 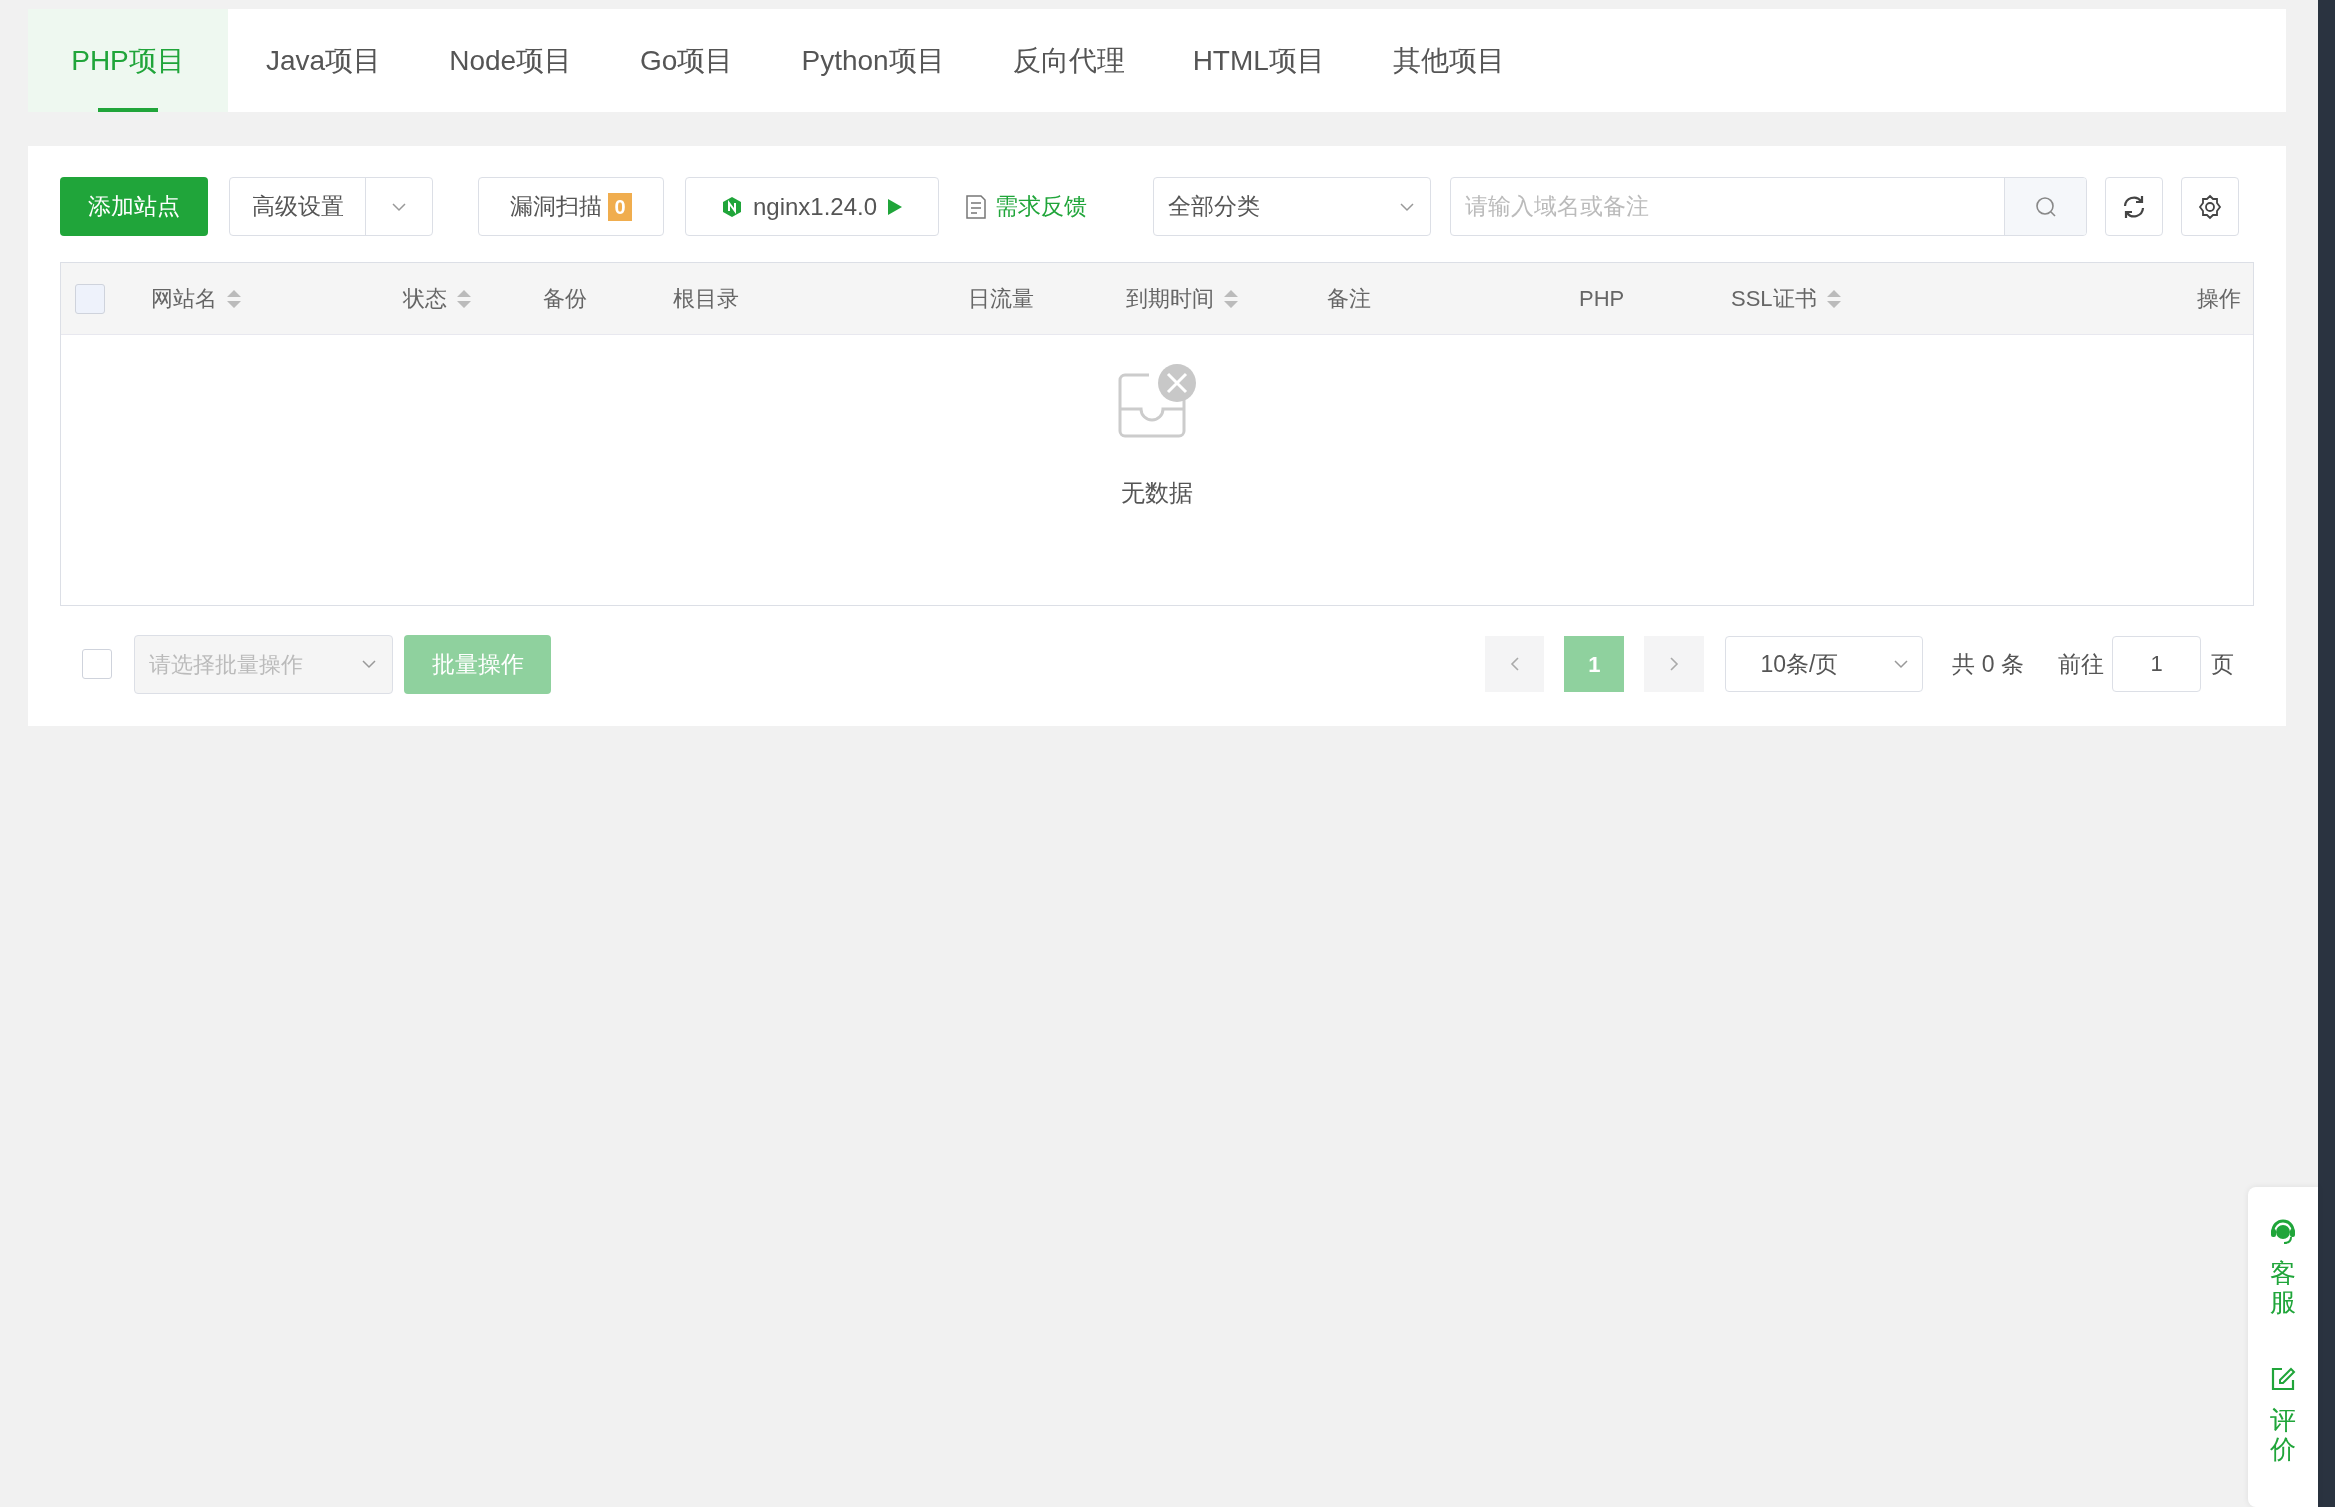 I want to click on next-page-button, so click(x=1674, y=664).